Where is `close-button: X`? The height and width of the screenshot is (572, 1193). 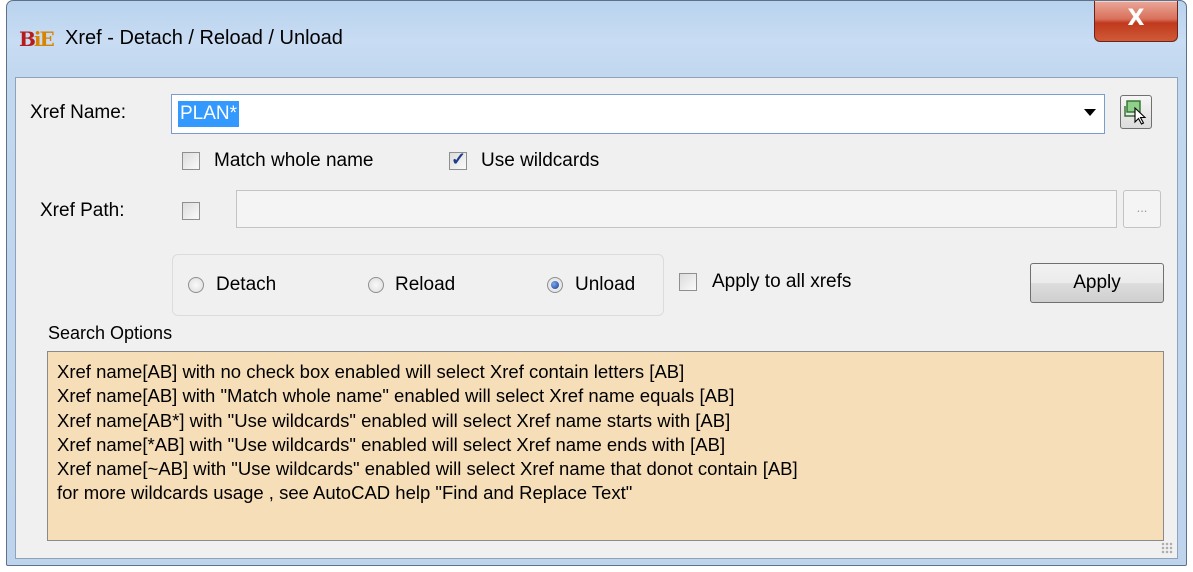
close-button: X is located at coordinates (1136, 21).